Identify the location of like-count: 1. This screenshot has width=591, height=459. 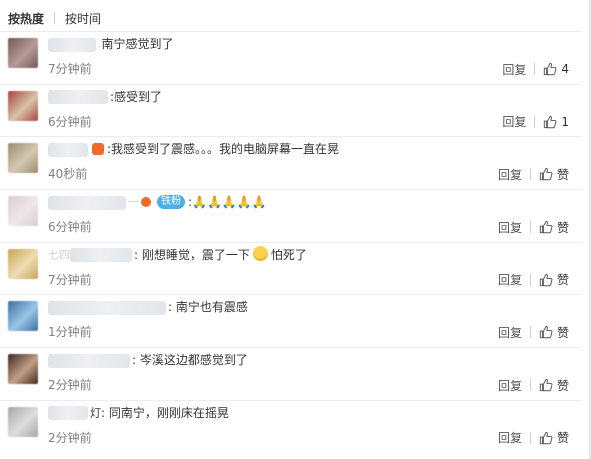
(565, 122).